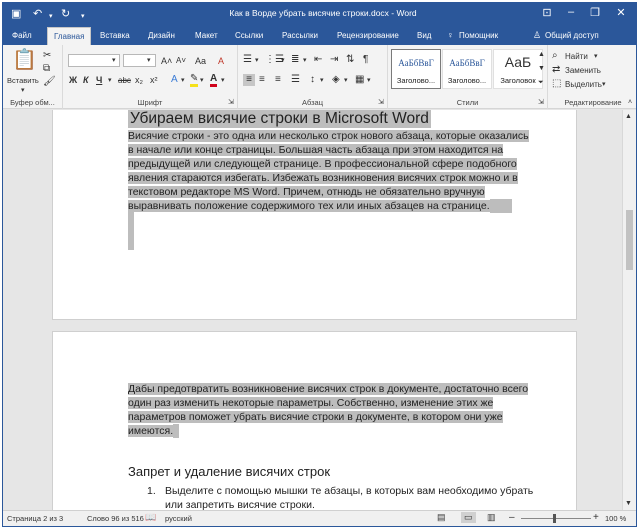 Image resolution: width=640 pixels, height=530 pixels. I want to click on language: русский, so click(178, 518).